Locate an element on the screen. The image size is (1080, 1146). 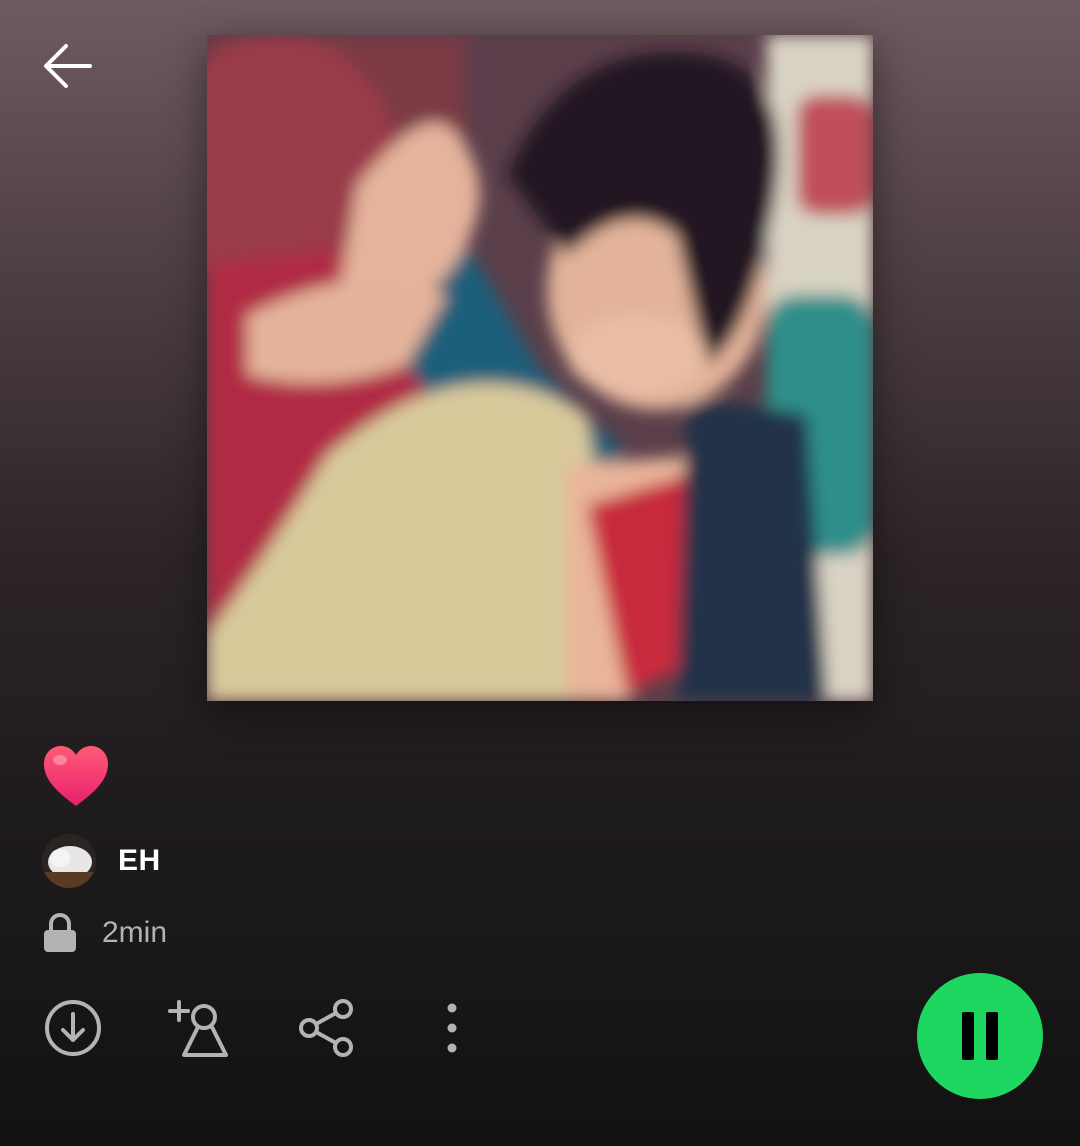
playlist-meta: 2min is located at coordinates (104, 933).